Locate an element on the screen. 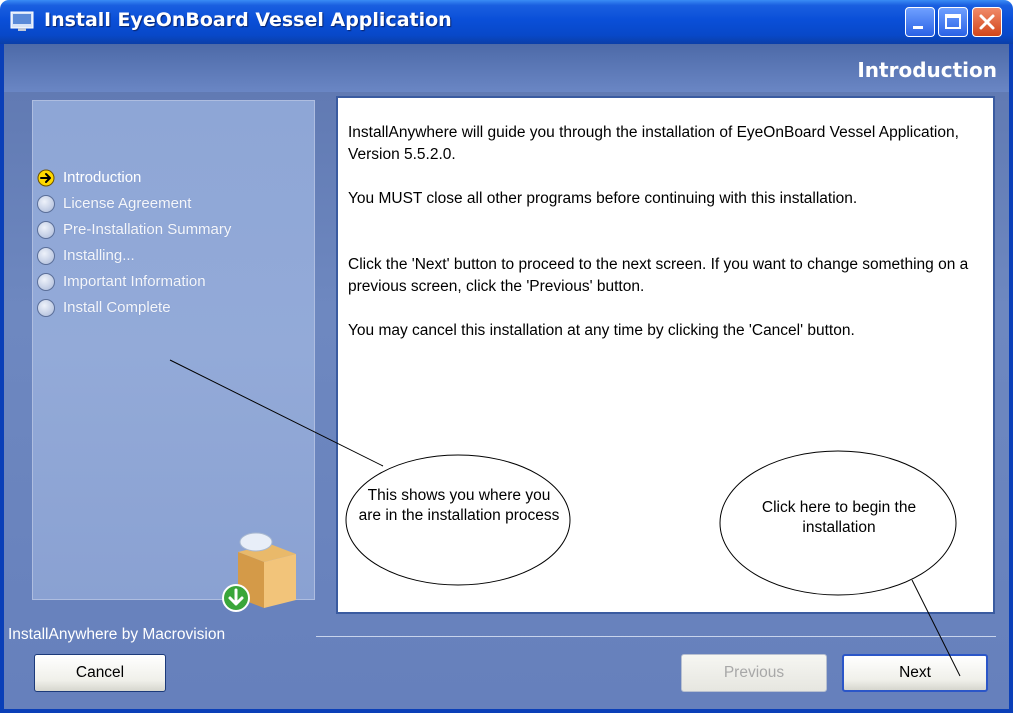 Image resolution: width=1013 pixels, height=713 pixels. step-label: Introduction is located at coordinates (102, 177).